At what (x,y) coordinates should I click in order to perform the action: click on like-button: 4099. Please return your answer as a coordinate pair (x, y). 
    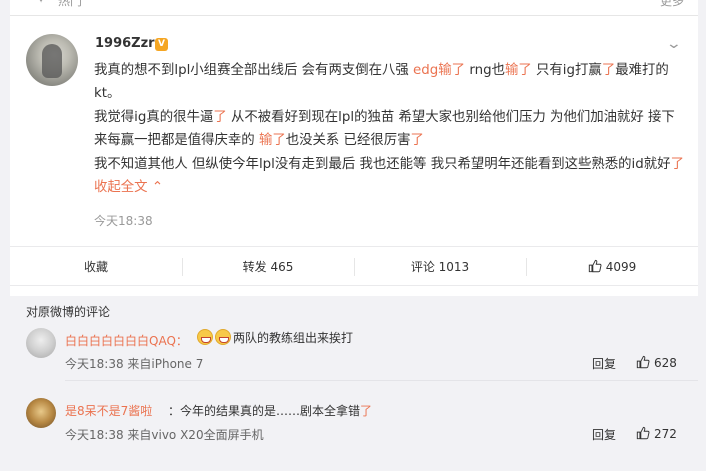
    Looking at the image, I should click on (612, 266).